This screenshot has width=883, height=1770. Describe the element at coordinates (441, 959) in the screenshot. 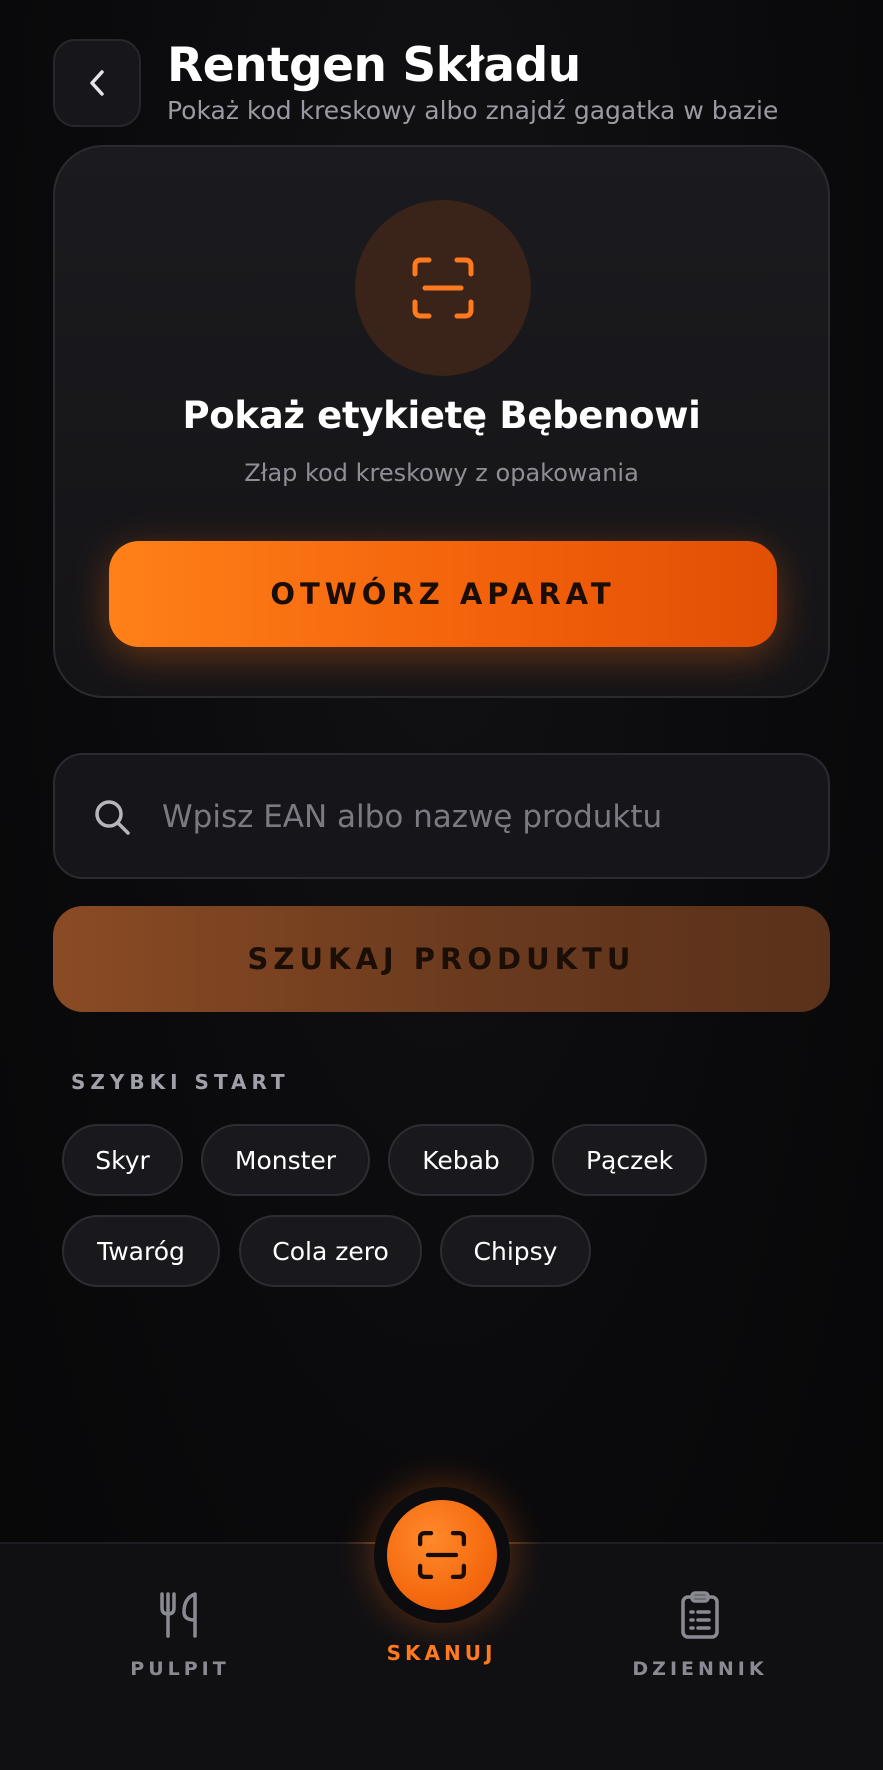

I see `search-product-button: SZUKAJ PRODUKTU` at that location.